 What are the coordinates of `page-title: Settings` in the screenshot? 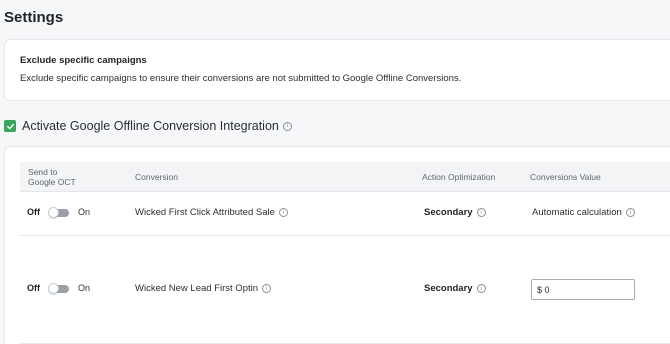 It's located at (34, 17).